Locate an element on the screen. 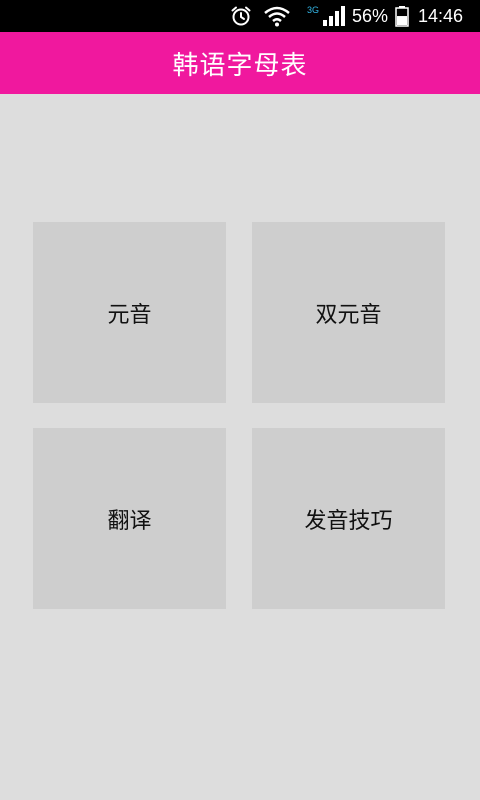  menu-tile-label: 元音 is located at coordinates (129, 315).